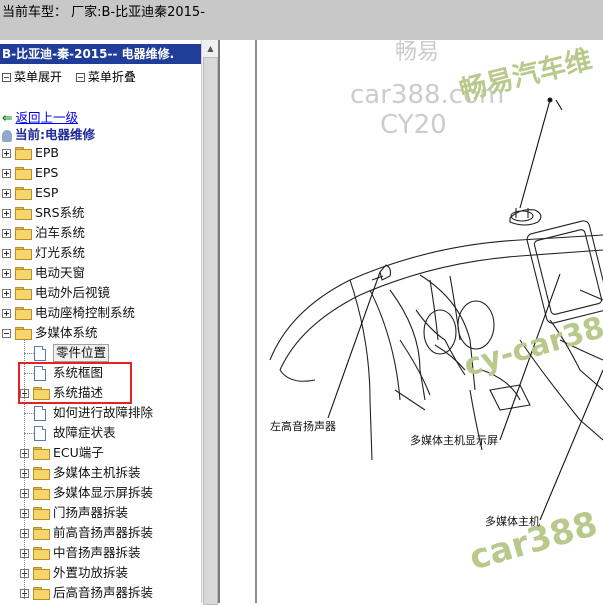 This screenshot has height=605, width=603. Describe the element at coordinates (85, 312) in the screenshot. I see `tree-item-label: 电动座椅控制系统` at that location.